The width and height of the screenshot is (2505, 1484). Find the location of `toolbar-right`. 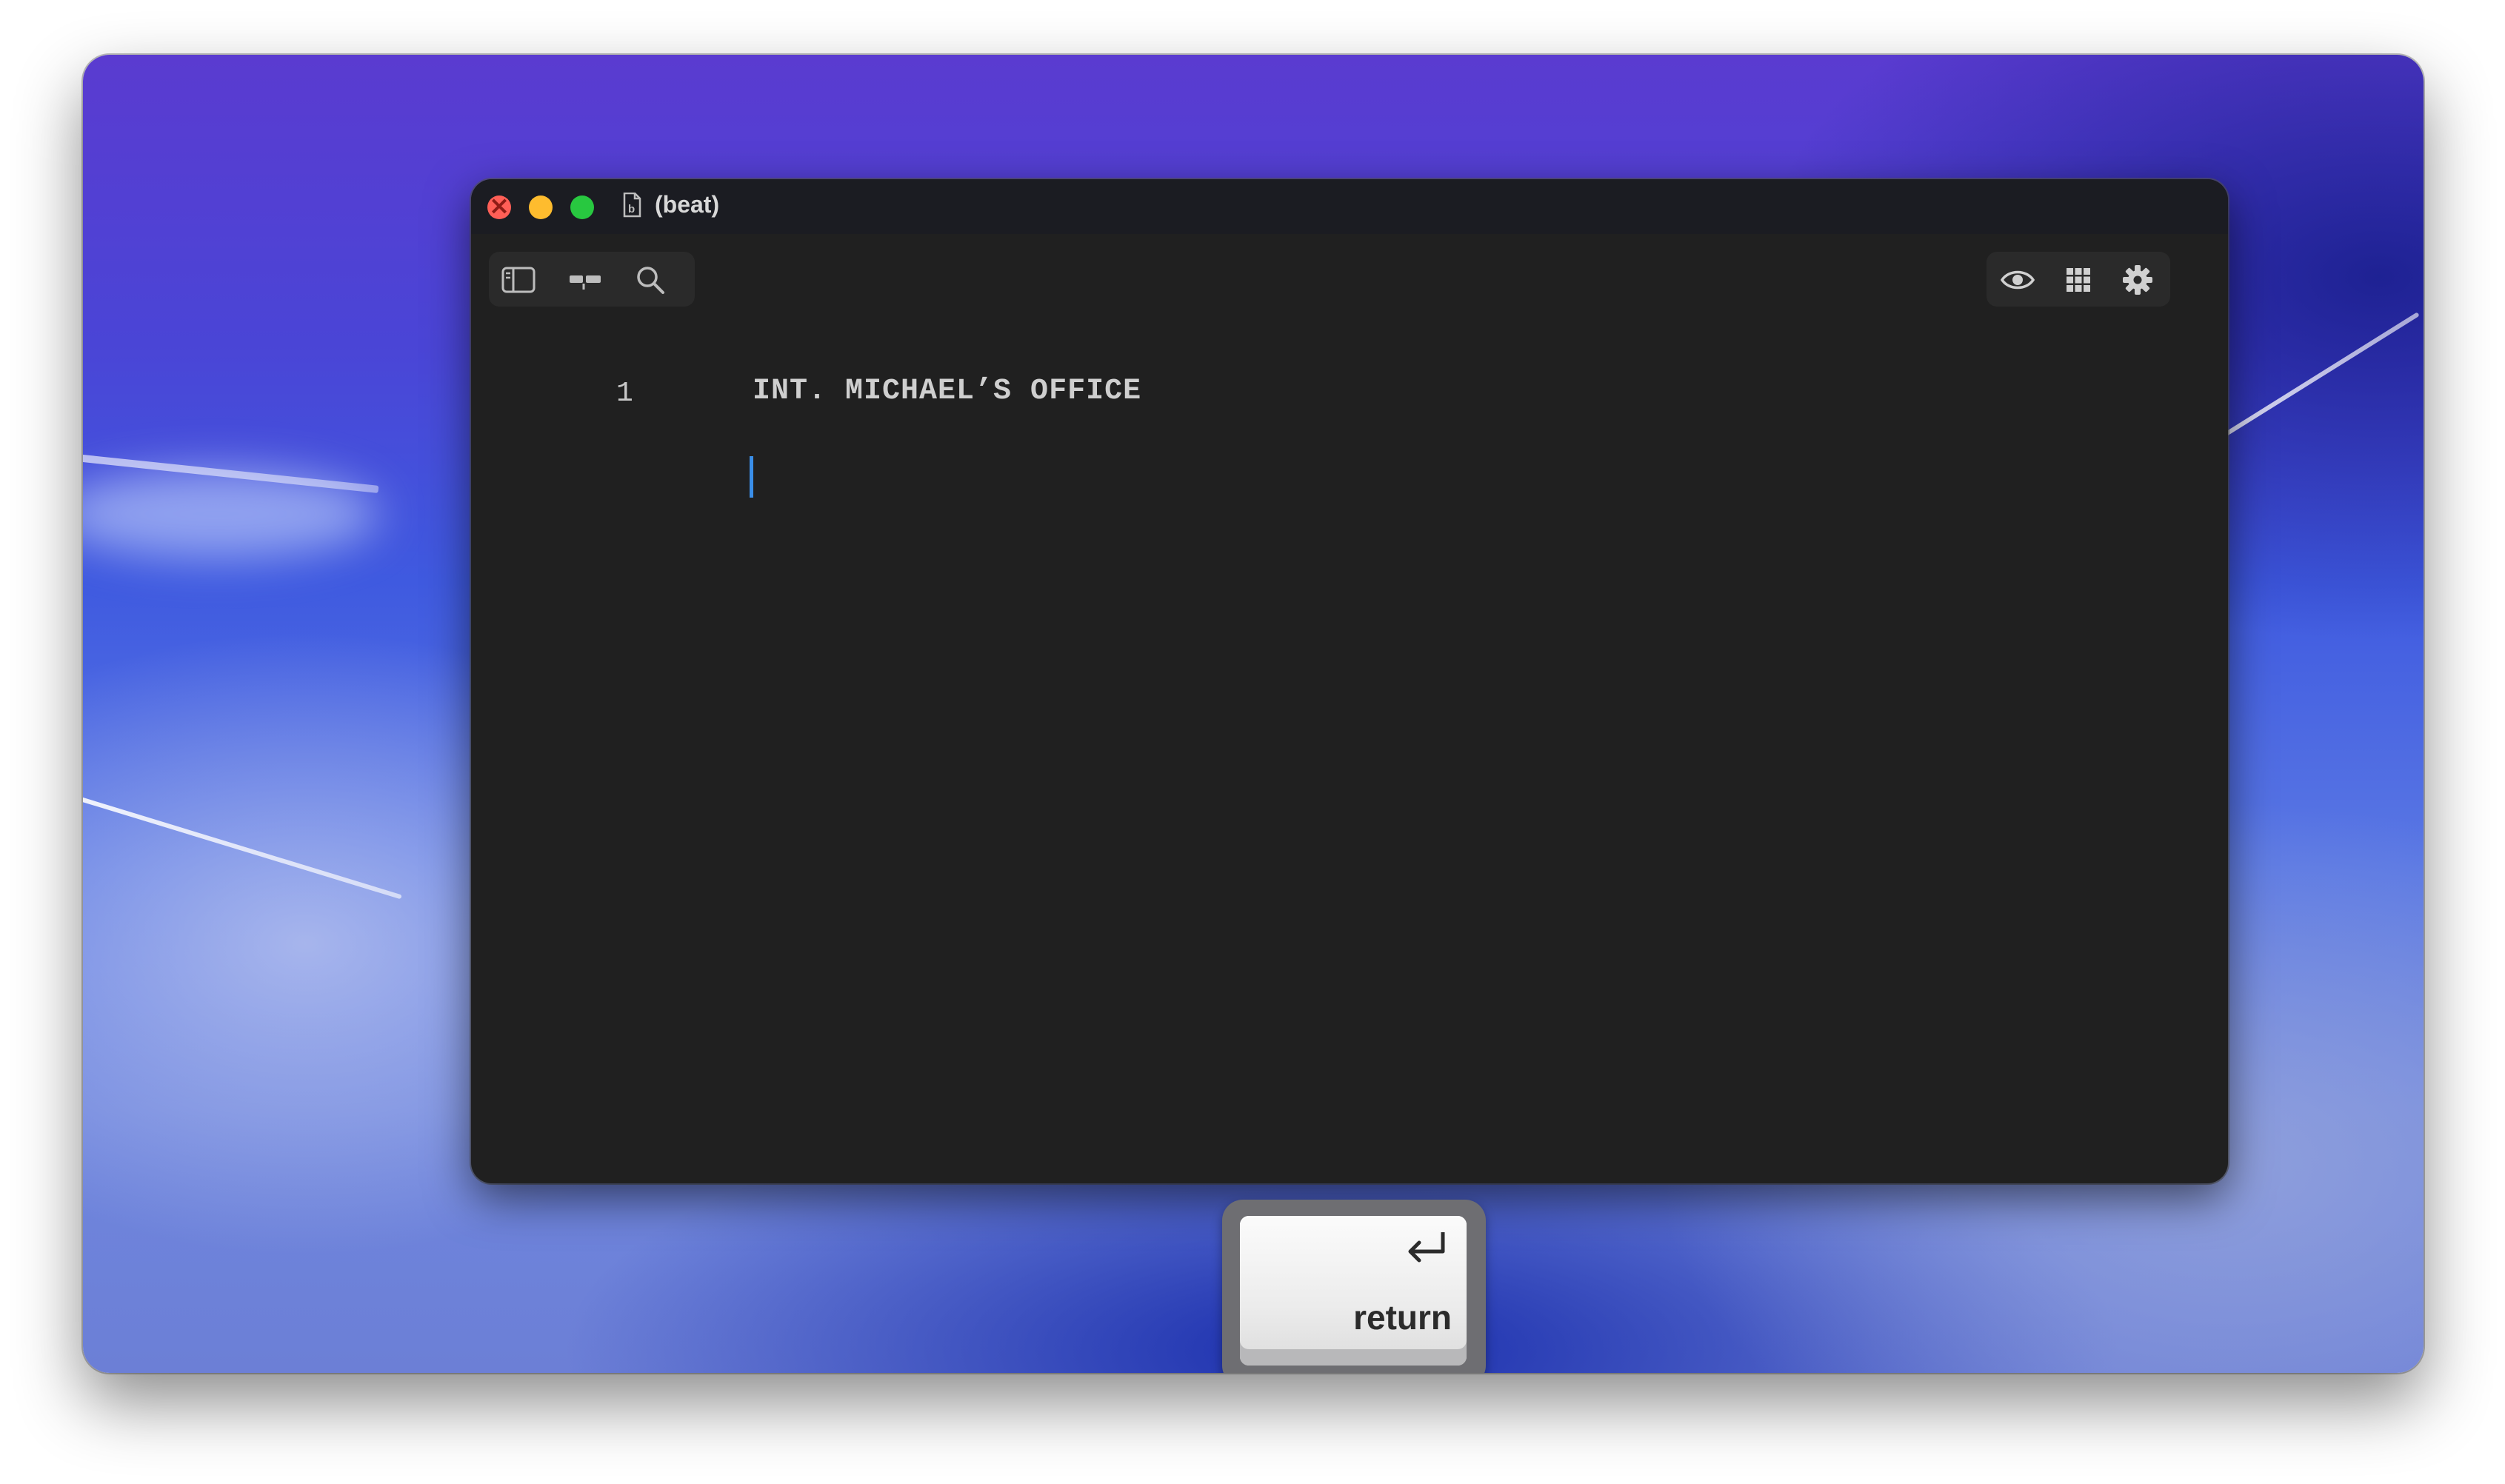

toolbar-right is located at coordinates (2078, 279).